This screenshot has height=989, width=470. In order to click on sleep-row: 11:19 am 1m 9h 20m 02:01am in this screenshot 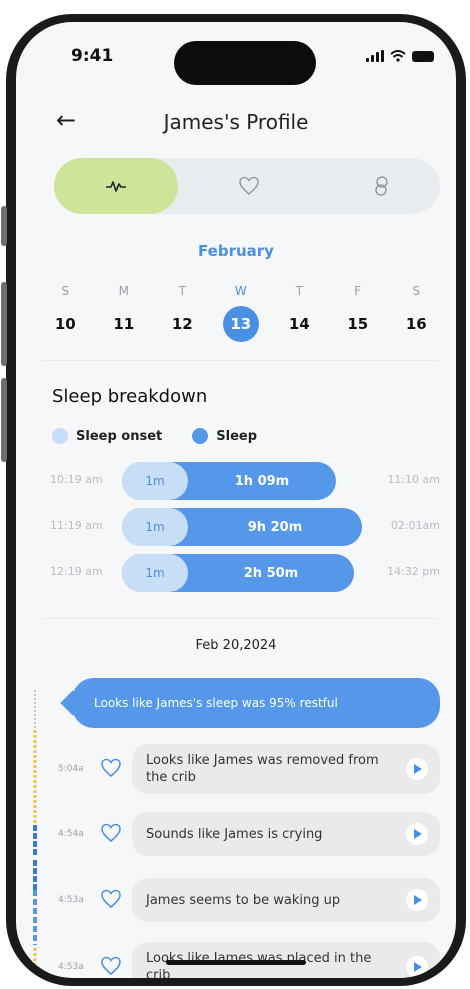, I will do `click(236, 527)`.